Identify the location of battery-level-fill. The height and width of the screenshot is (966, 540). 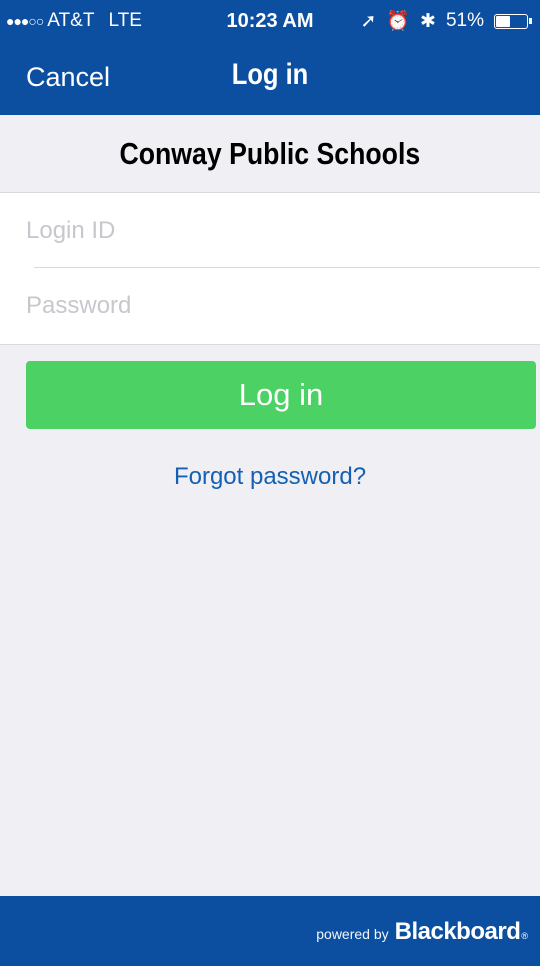
(503, 21).